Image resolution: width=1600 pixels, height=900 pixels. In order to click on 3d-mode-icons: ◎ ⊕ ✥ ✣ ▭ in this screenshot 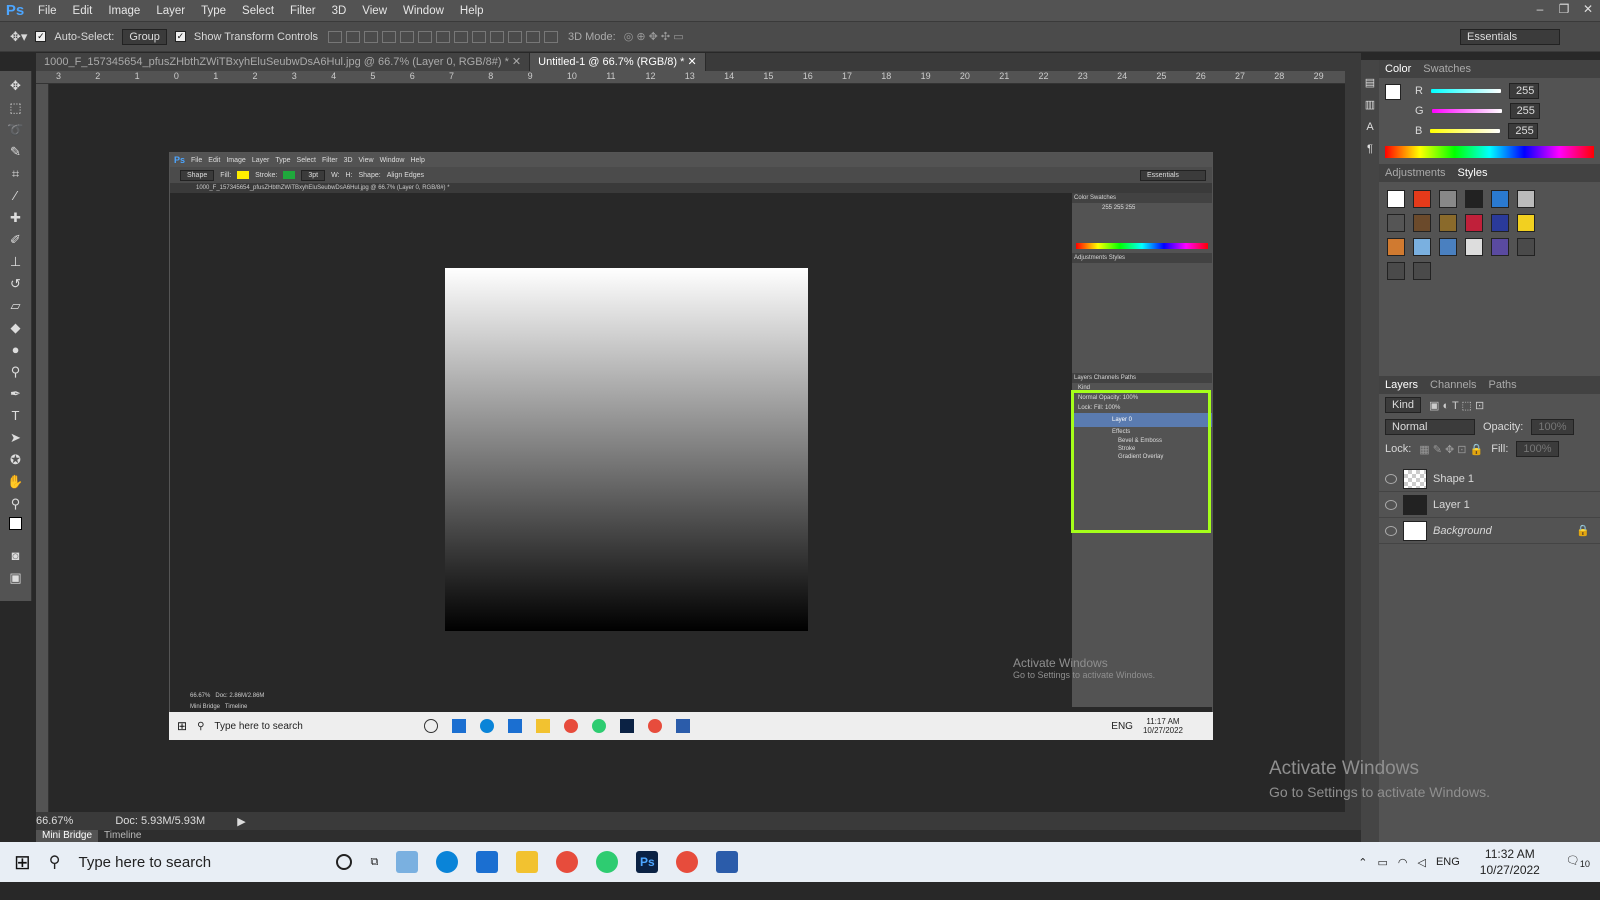, I will do `click(654, 36)`.